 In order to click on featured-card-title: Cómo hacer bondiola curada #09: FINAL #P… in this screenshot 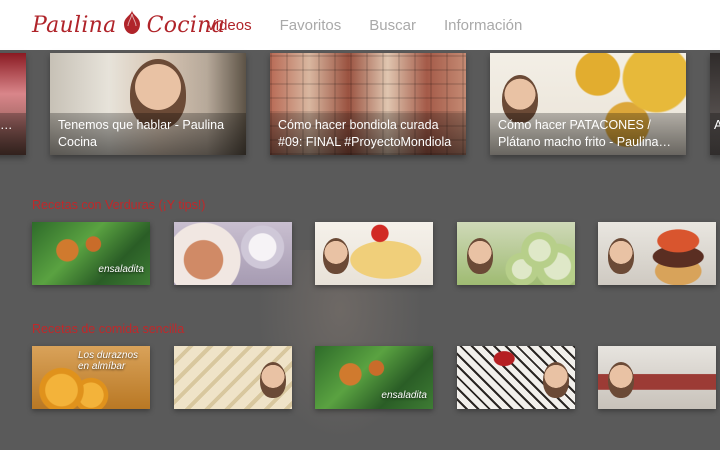, I will do `click(368, 134)`.